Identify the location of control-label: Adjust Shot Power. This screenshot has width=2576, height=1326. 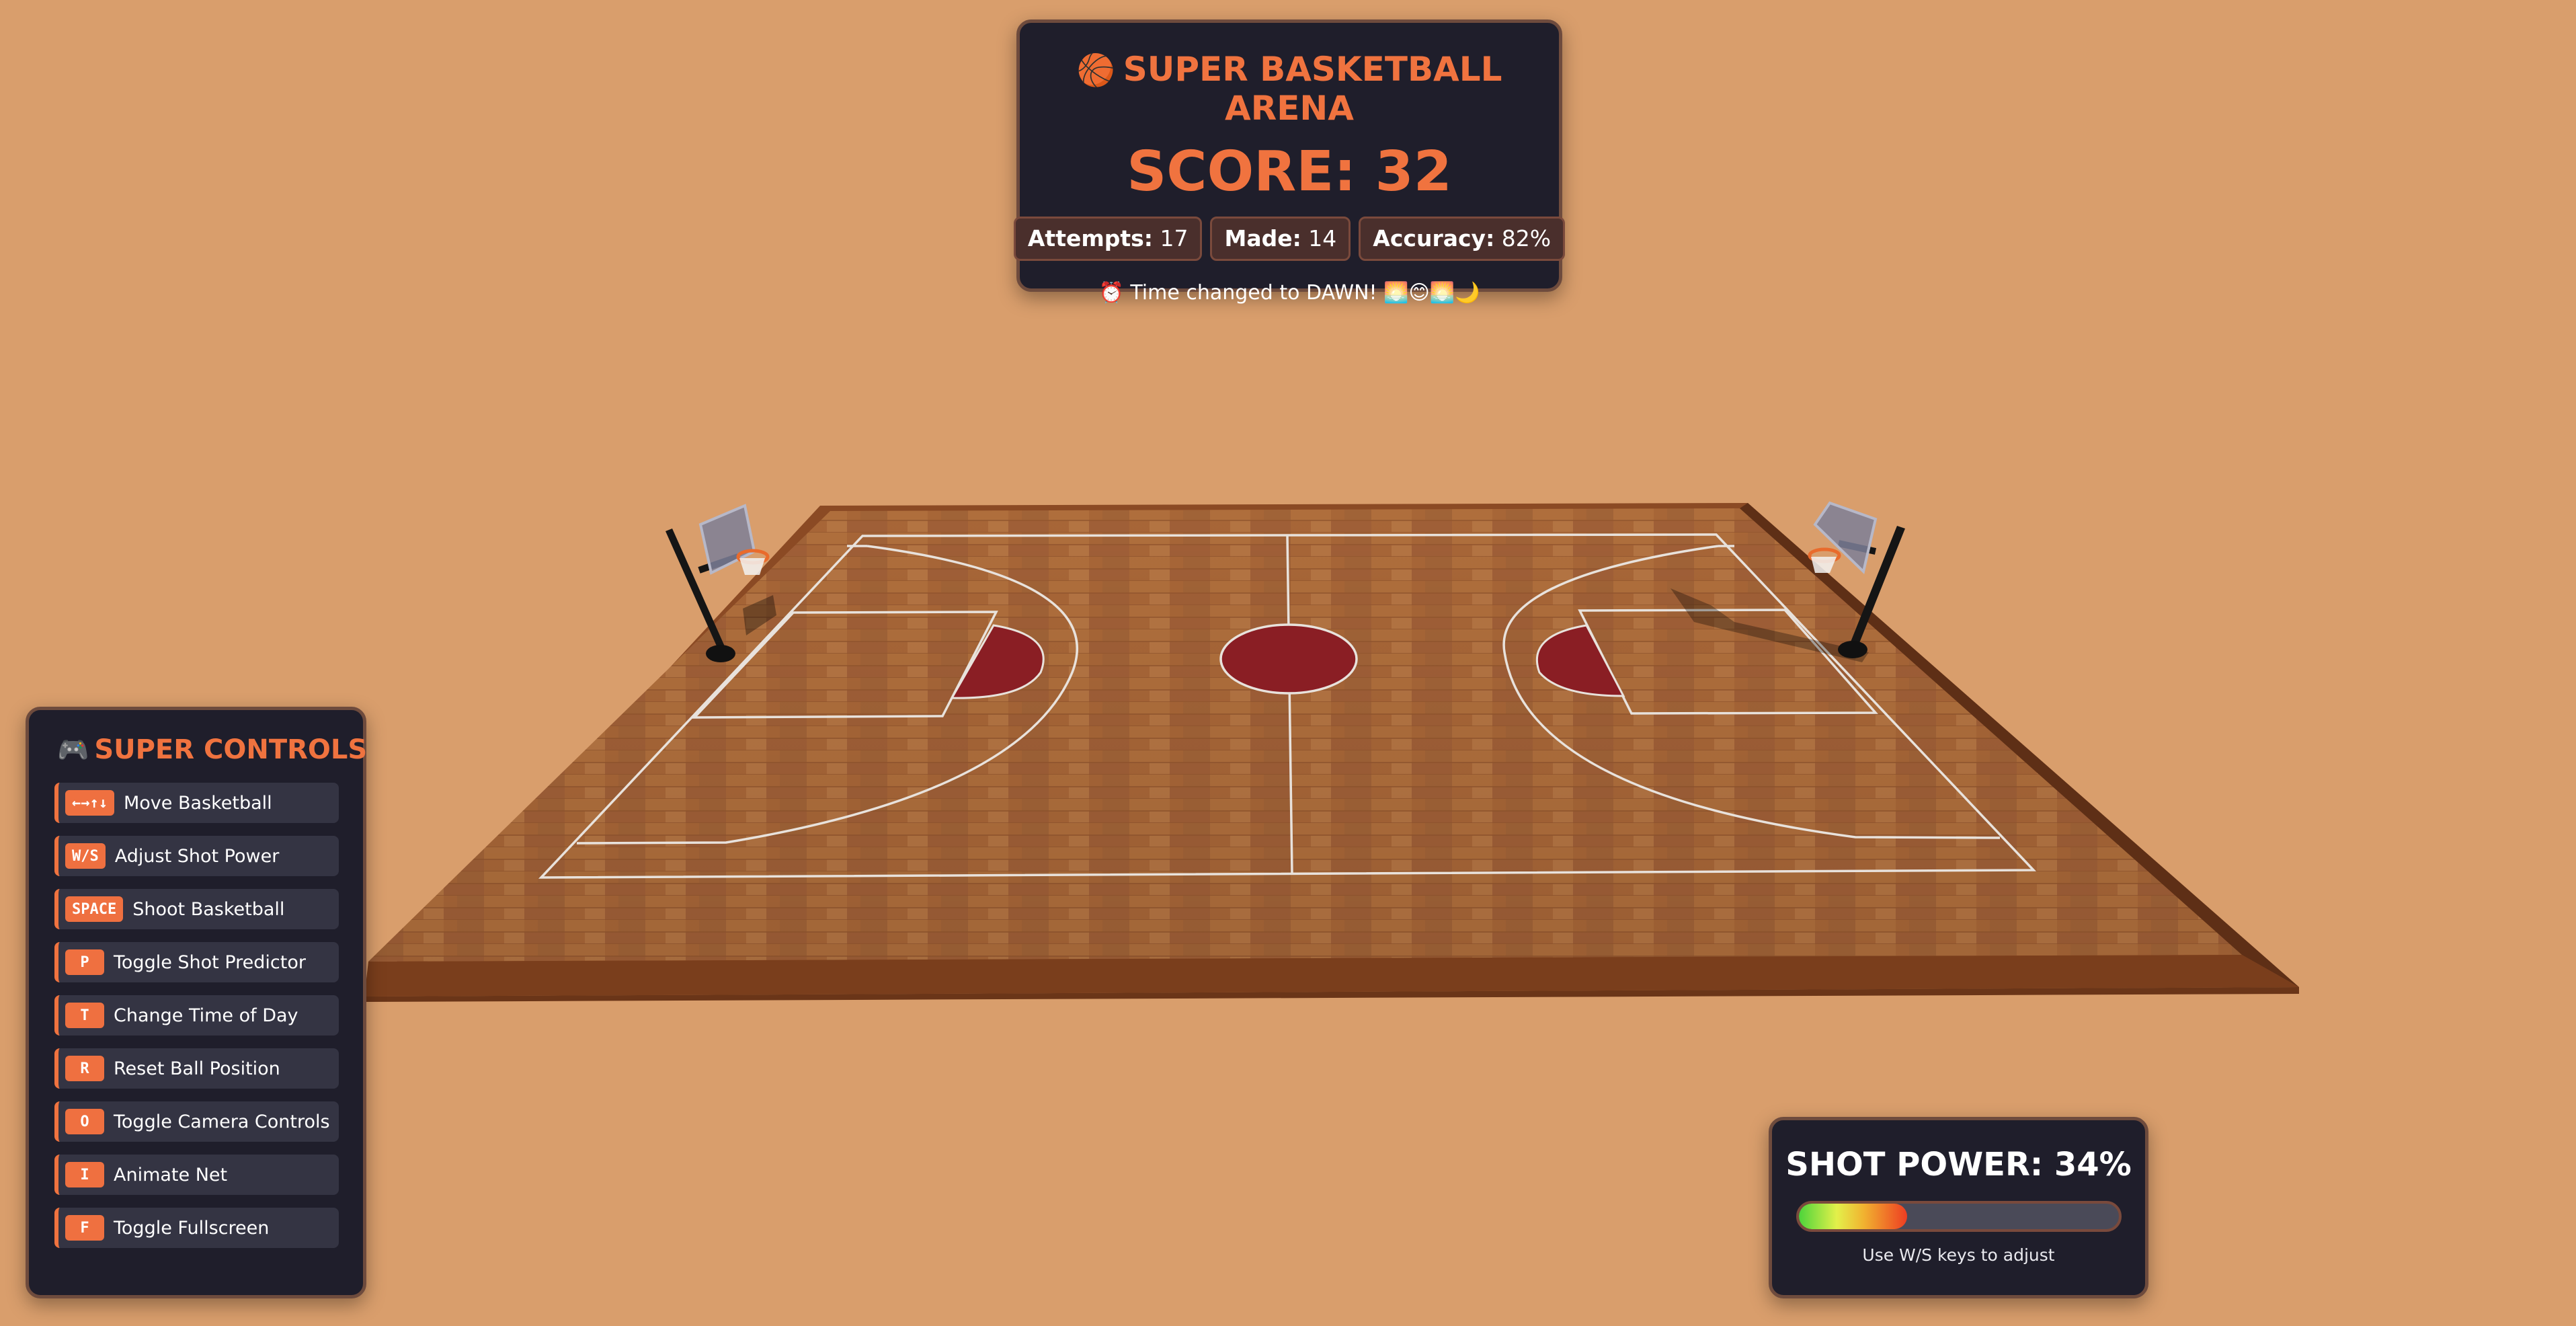
(197, 856).